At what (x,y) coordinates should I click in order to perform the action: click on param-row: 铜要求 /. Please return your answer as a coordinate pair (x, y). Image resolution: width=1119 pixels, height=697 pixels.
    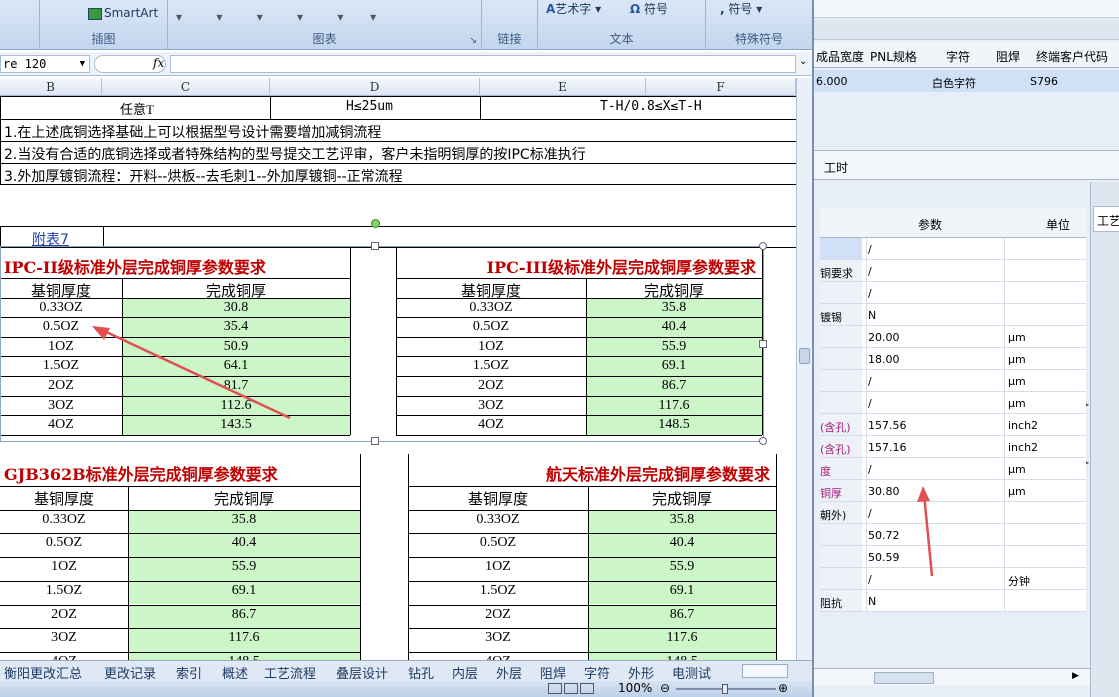
    Looking at the image, I should click on (953, 271).